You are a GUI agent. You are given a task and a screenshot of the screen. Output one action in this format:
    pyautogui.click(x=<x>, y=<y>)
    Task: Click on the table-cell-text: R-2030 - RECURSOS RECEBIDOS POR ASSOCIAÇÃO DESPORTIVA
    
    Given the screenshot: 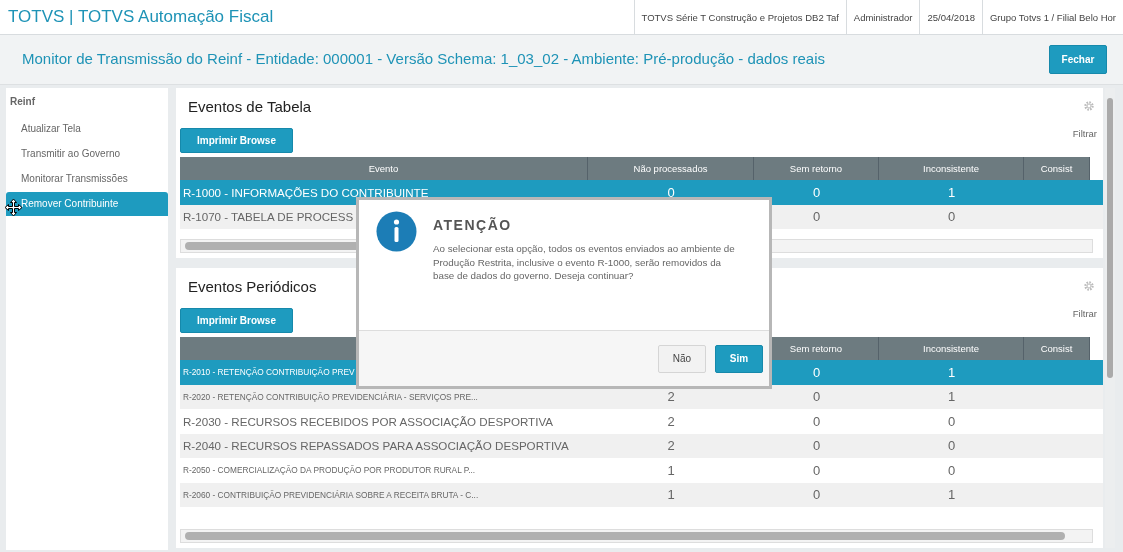 What is the action you would take?
    pyautogui.click(x=368, y=421)
    